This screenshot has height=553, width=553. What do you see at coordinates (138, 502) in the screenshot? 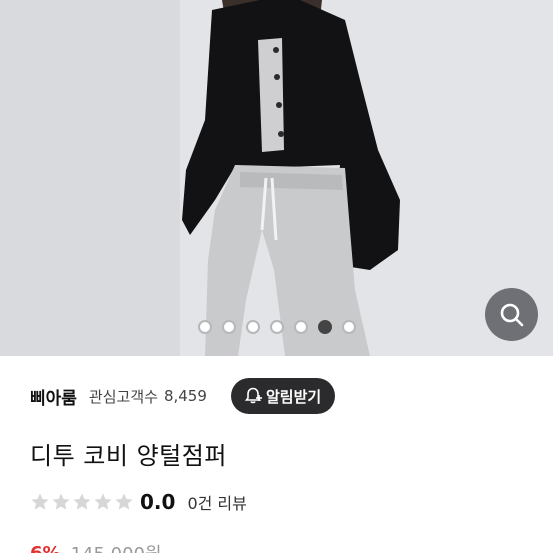
I see `rating-summary: 0.0 0건 리뷰` at bounding box center [138, 502].